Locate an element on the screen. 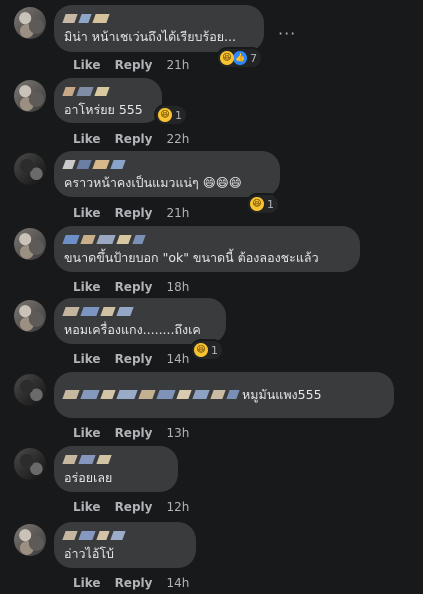 This screenshot has width=423, height=594. timestamp: 22h is located at coordinates (177, 139).